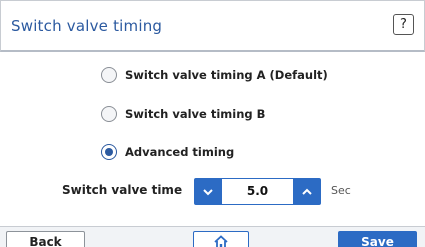 This screenshot has width=425, height=247. Describe the element at coordinates (109, 114) in the screenshot. I see `radio-timing-b` at that location.